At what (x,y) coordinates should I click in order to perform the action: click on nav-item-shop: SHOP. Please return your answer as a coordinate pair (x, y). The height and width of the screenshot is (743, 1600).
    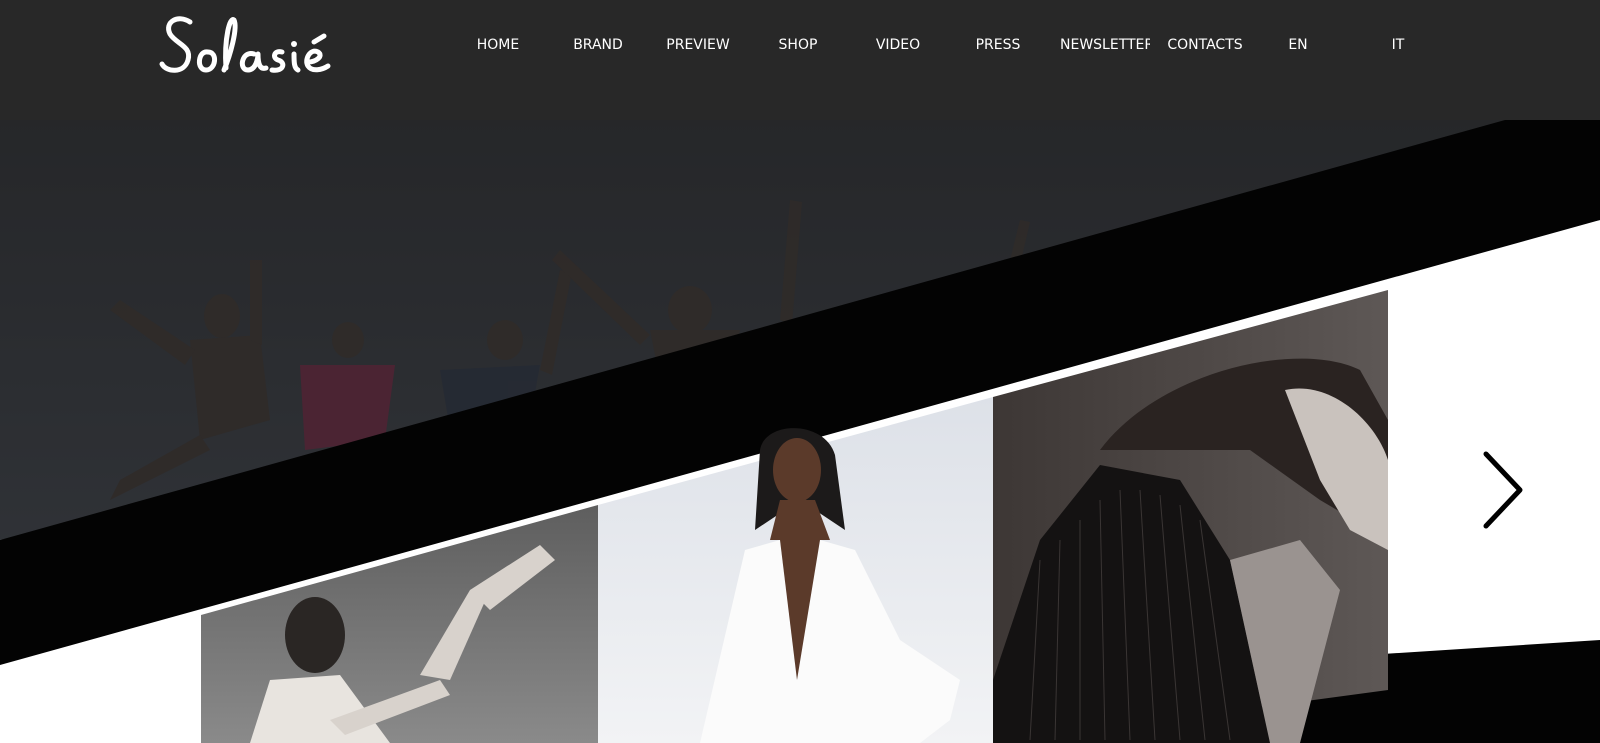
    Looking at the image, I should click on (798, 45).